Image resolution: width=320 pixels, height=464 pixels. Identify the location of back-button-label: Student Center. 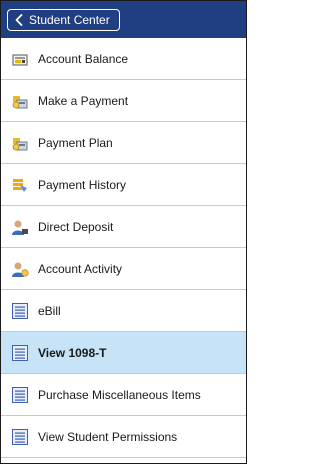
(69, 20).